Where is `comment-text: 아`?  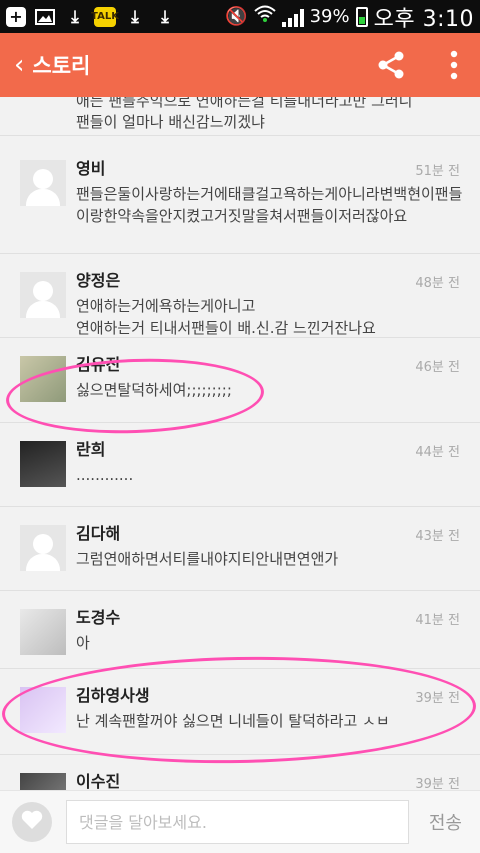
comment-text: 아 is located at coordinates (83, 643).